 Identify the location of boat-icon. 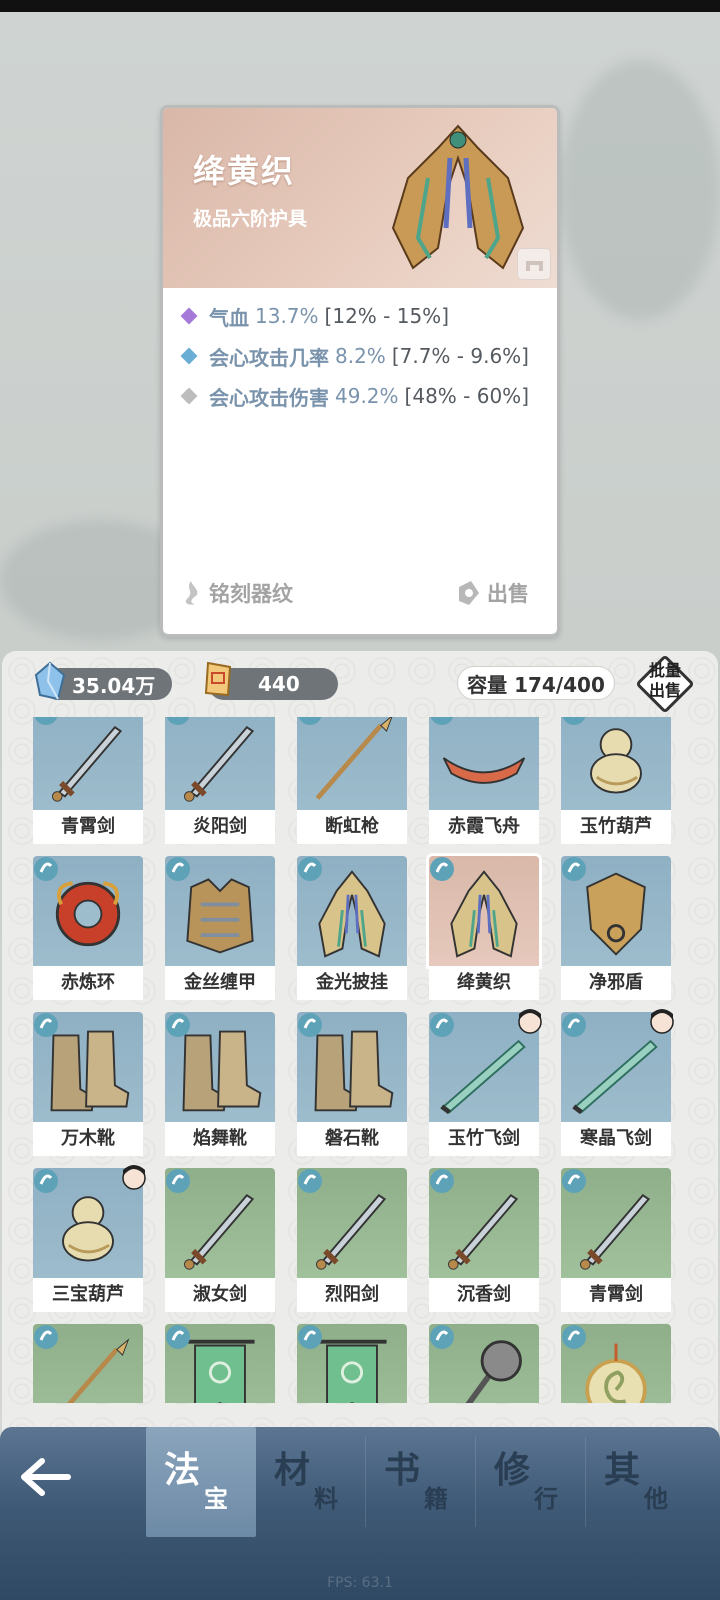
(484, 770).